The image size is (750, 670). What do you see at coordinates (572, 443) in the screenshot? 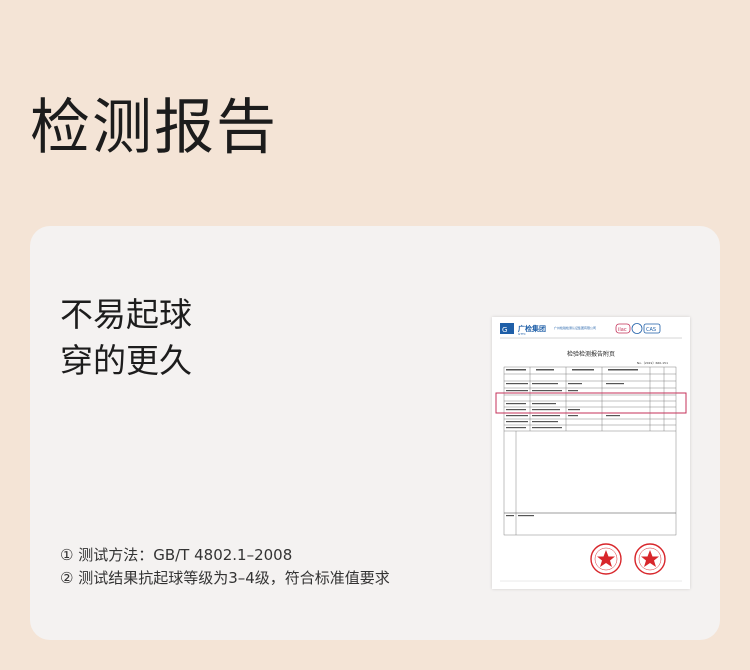
I see `report-table-text` at bounding box center [572, 443].